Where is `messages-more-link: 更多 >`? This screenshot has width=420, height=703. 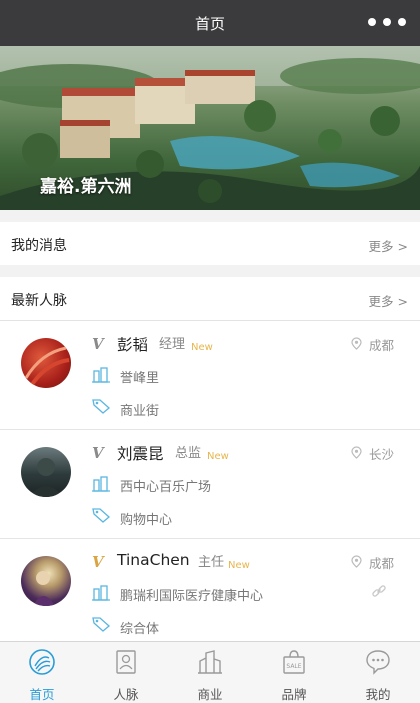
messages-more-link: 更多 > is located at coordinates (388, 245).